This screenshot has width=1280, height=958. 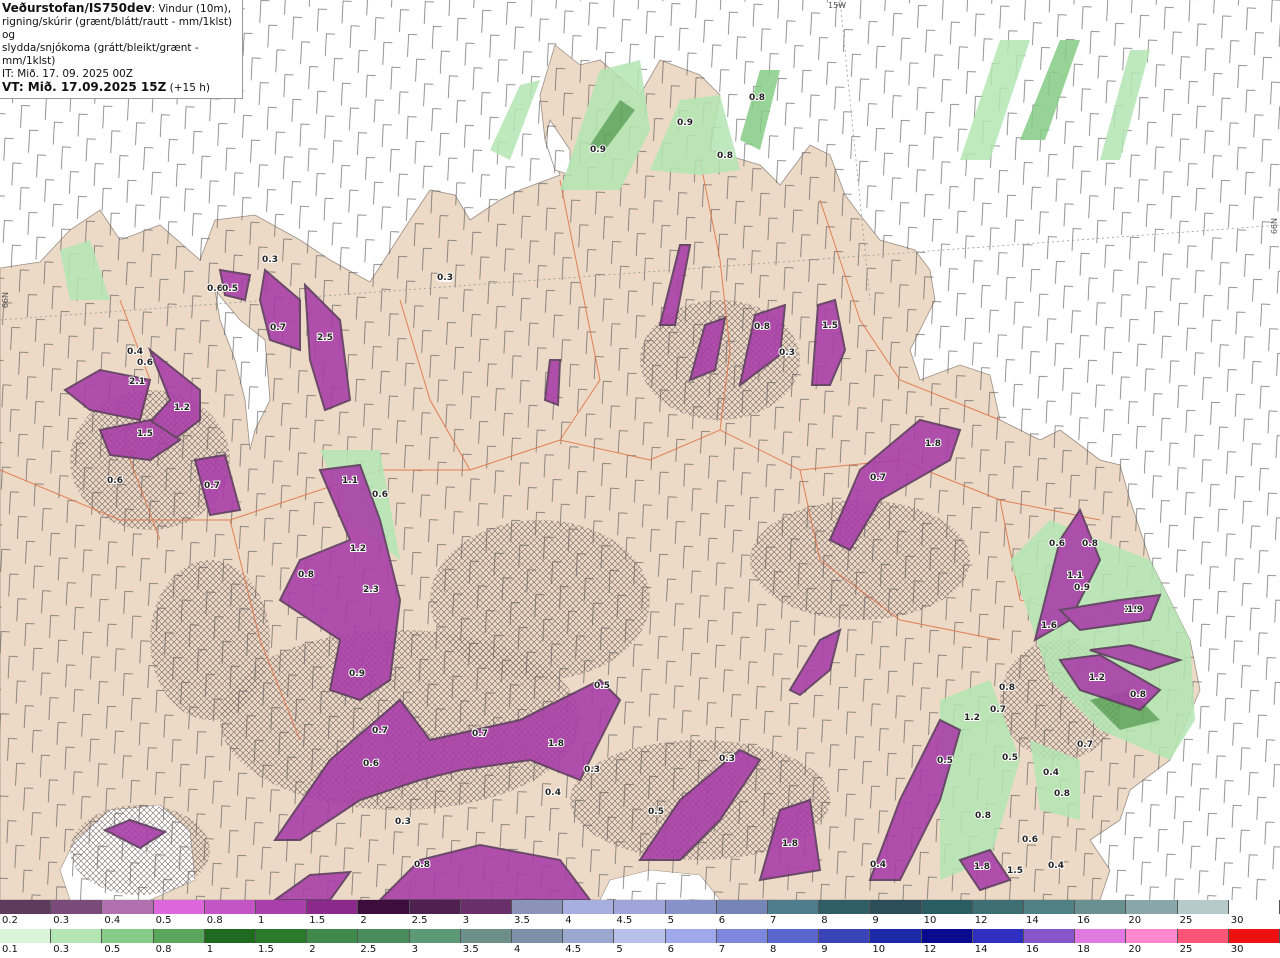 I want to click on map-title-line1: : Vindur (10m),, so click(x=191, y=9).